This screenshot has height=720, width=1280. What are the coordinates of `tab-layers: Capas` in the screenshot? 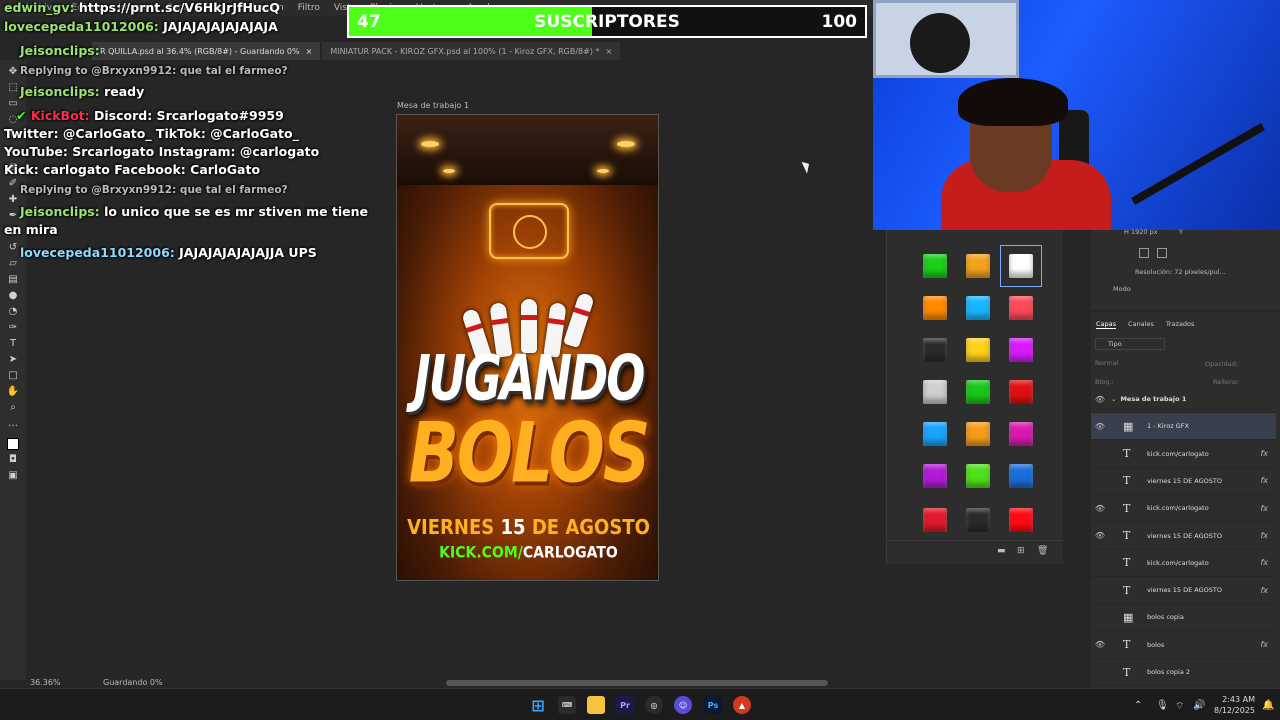 It's located at (1106, 324).